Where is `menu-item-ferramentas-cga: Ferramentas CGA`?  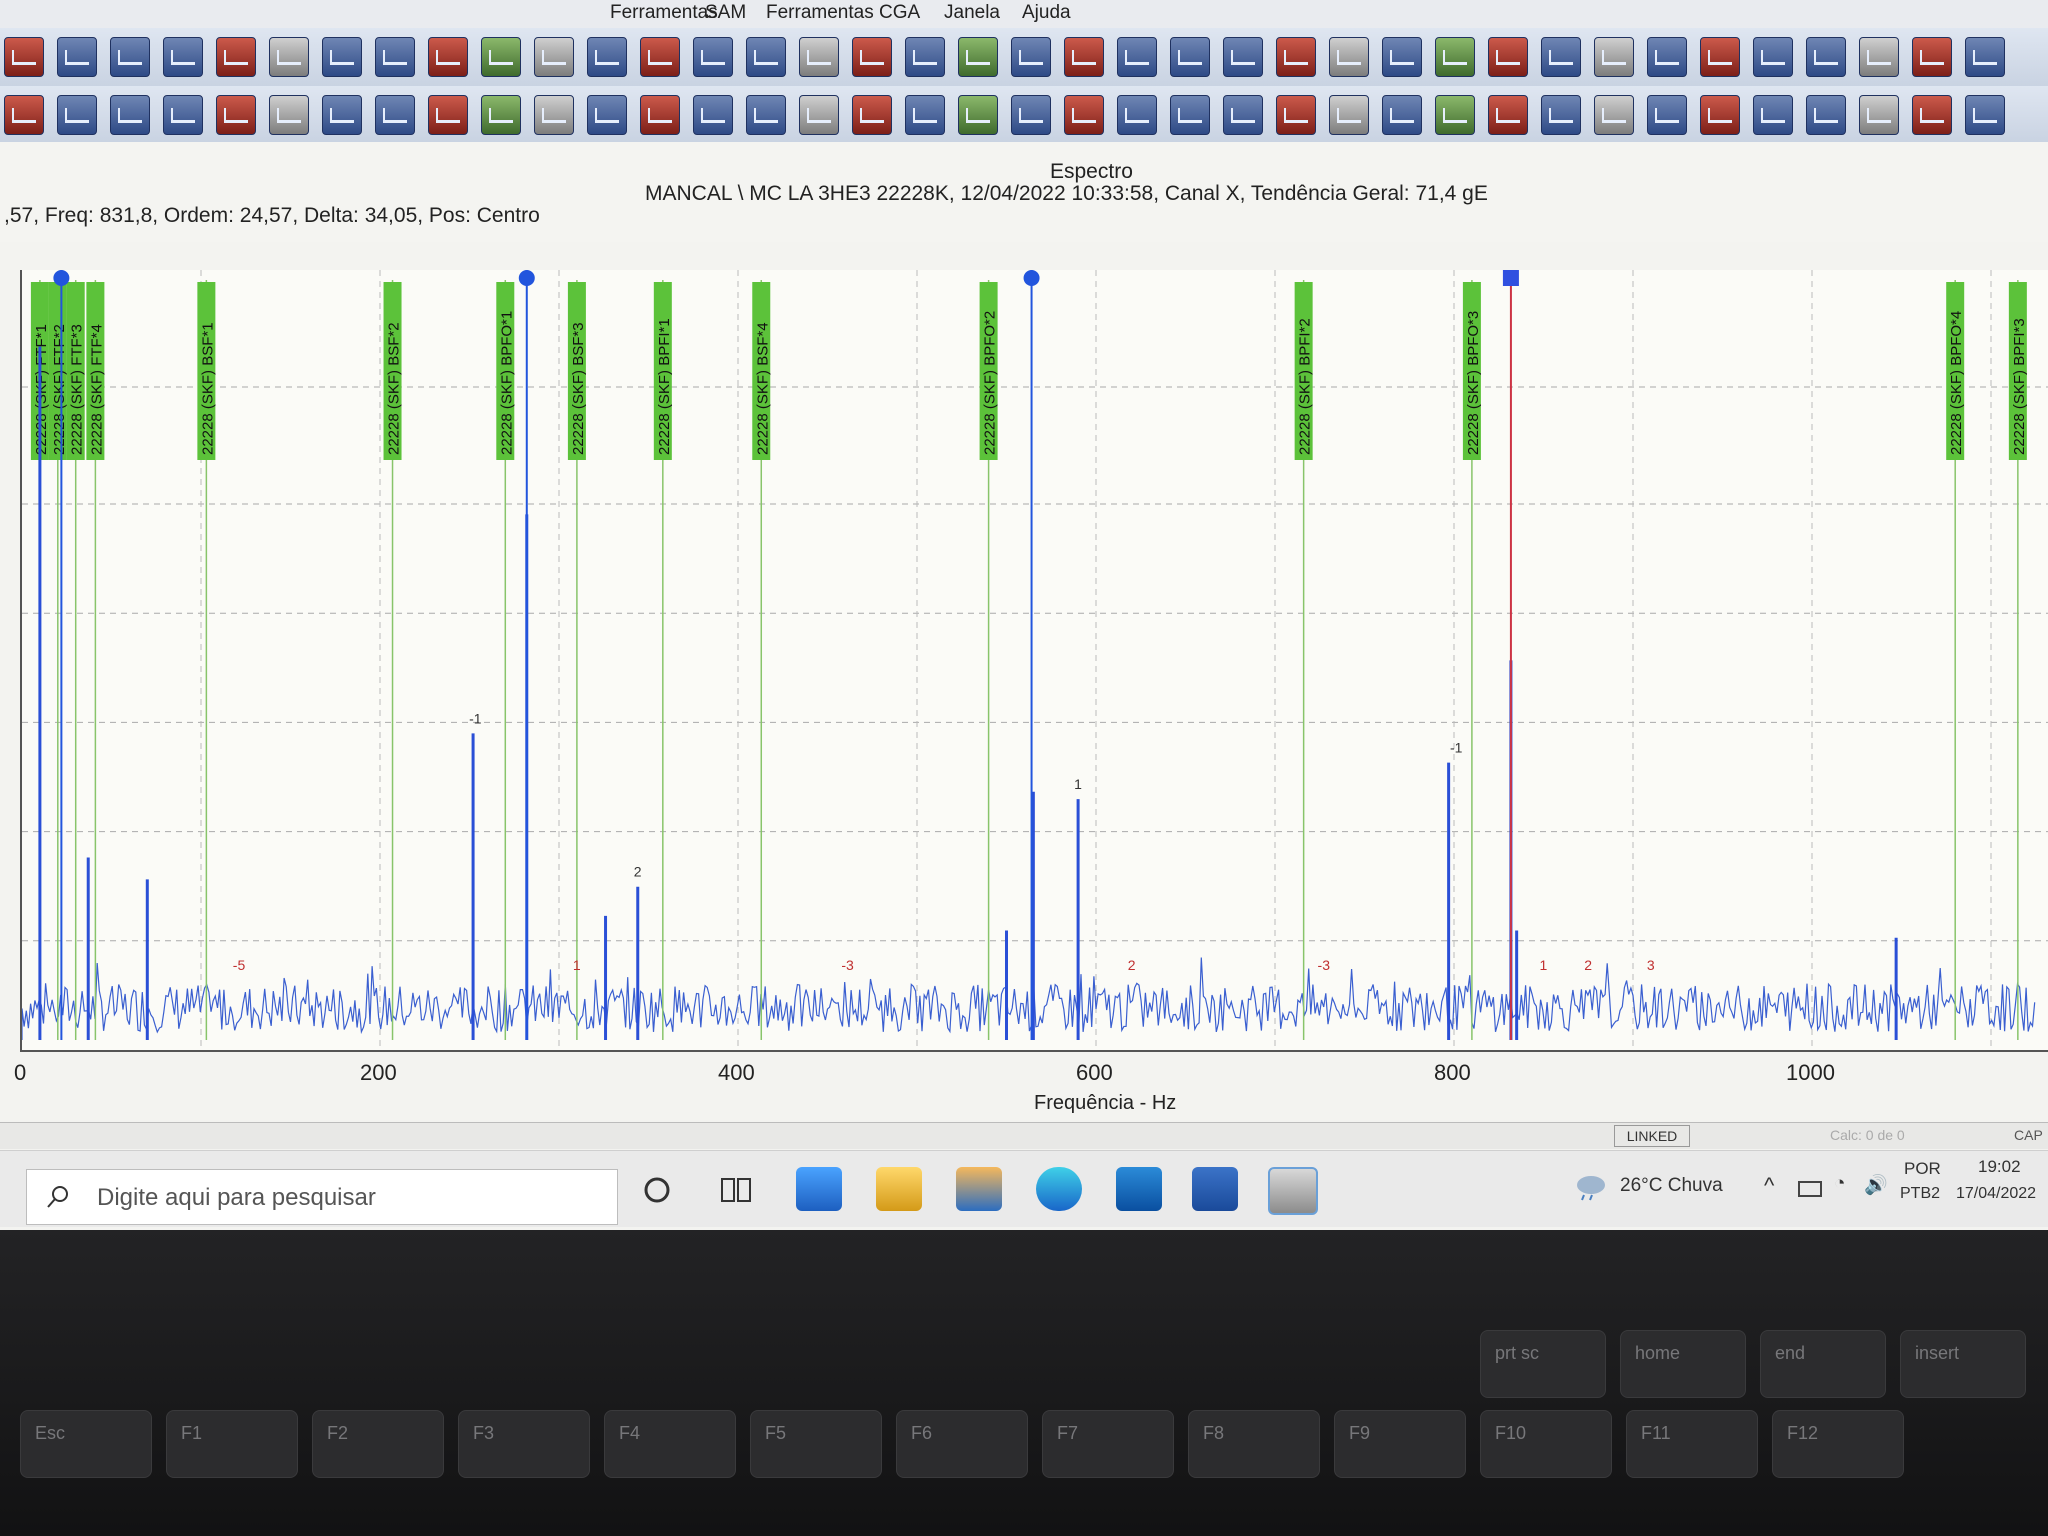
menu-item-ferramentas-cga: Ferramentas CGA is located at coordinates (843, 13).